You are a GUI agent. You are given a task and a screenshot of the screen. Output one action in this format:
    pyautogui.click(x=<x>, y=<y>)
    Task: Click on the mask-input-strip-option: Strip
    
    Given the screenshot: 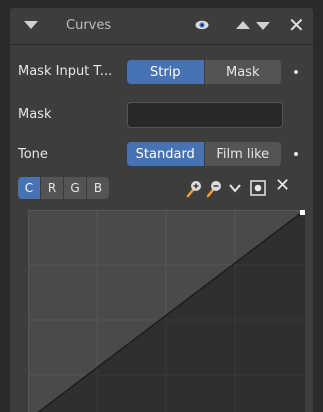 What is the action you would take?
    pyautogui.click(x=165, y=72)
    